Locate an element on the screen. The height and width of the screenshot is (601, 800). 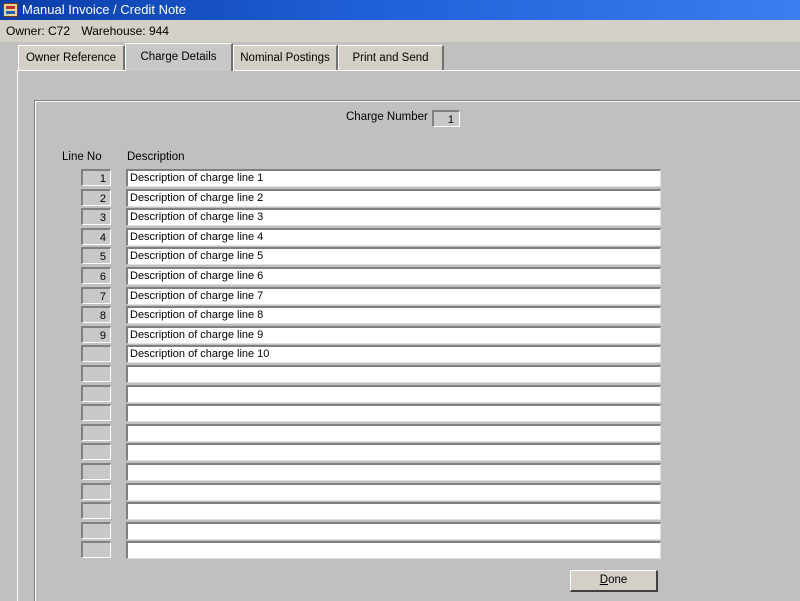
tab-label: Print and Send is located at coordinates (390, 58).